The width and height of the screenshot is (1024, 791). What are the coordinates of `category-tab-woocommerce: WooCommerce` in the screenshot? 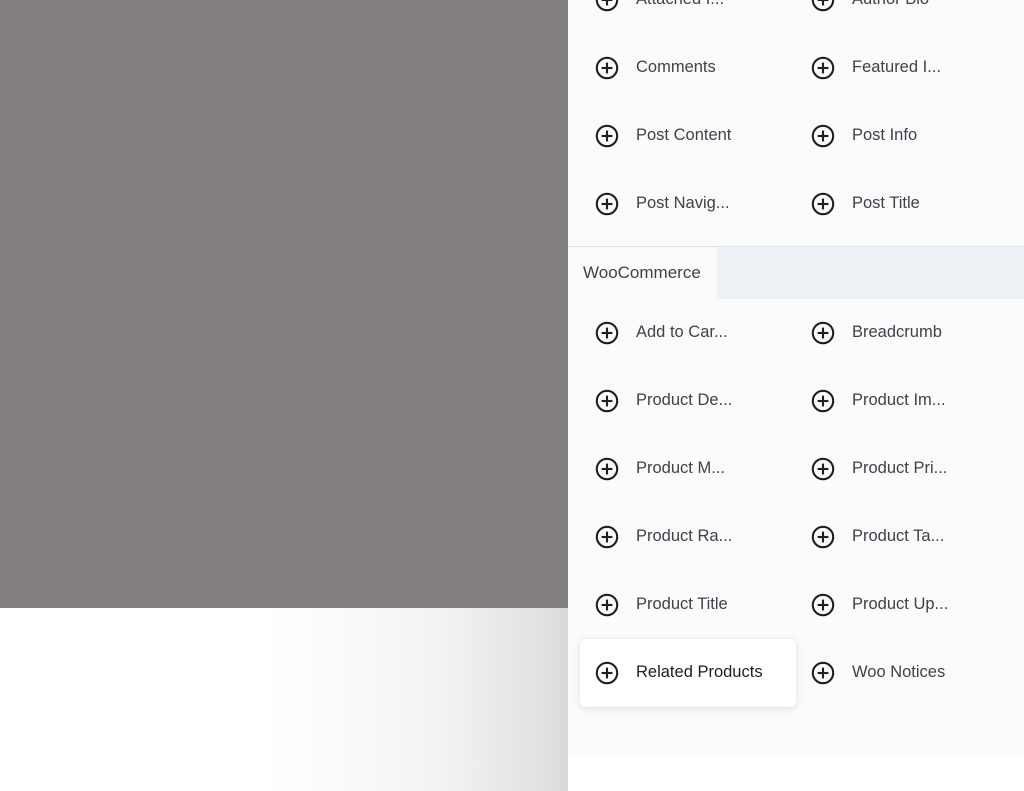 It's located at (642, 273).